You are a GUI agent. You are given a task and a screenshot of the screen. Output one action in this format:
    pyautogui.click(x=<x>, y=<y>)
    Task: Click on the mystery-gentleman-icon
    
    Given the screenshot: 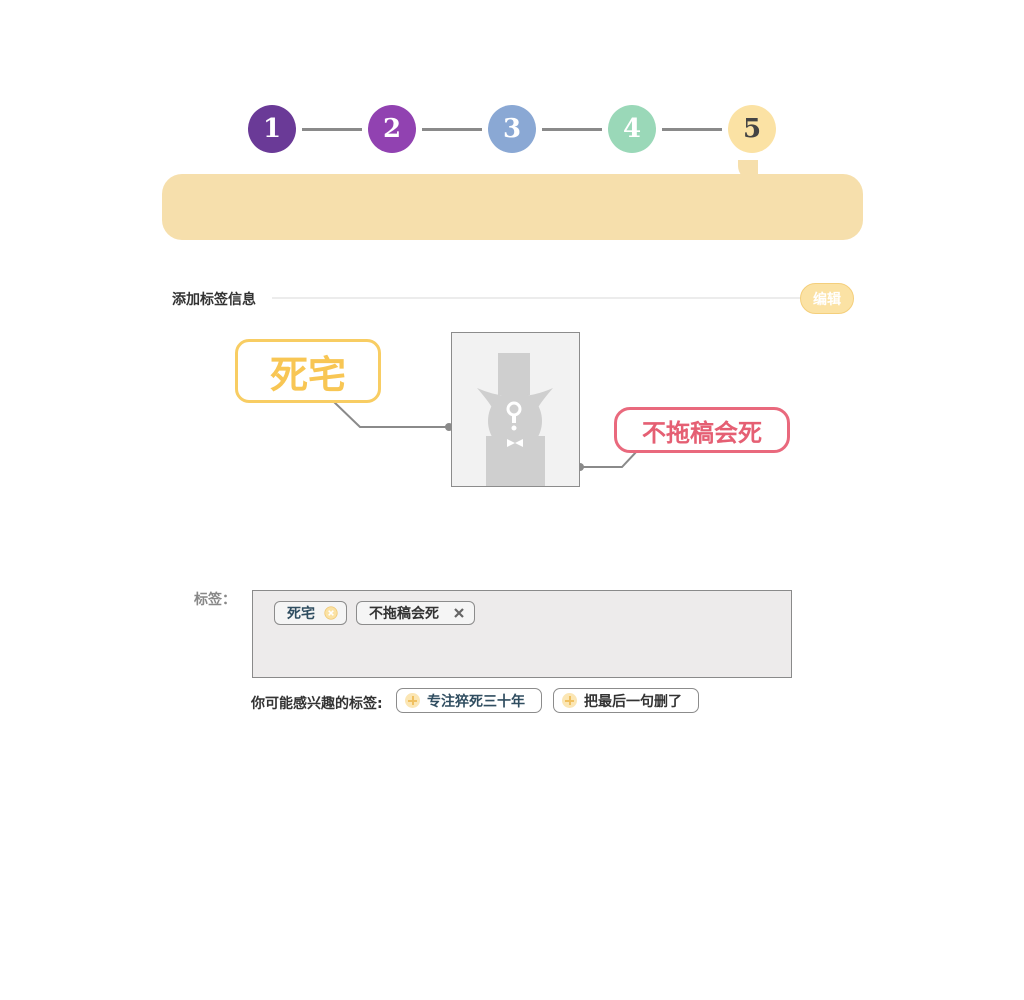 What is the action you would take?
    pyautogui.click(x=515, y=419)
    